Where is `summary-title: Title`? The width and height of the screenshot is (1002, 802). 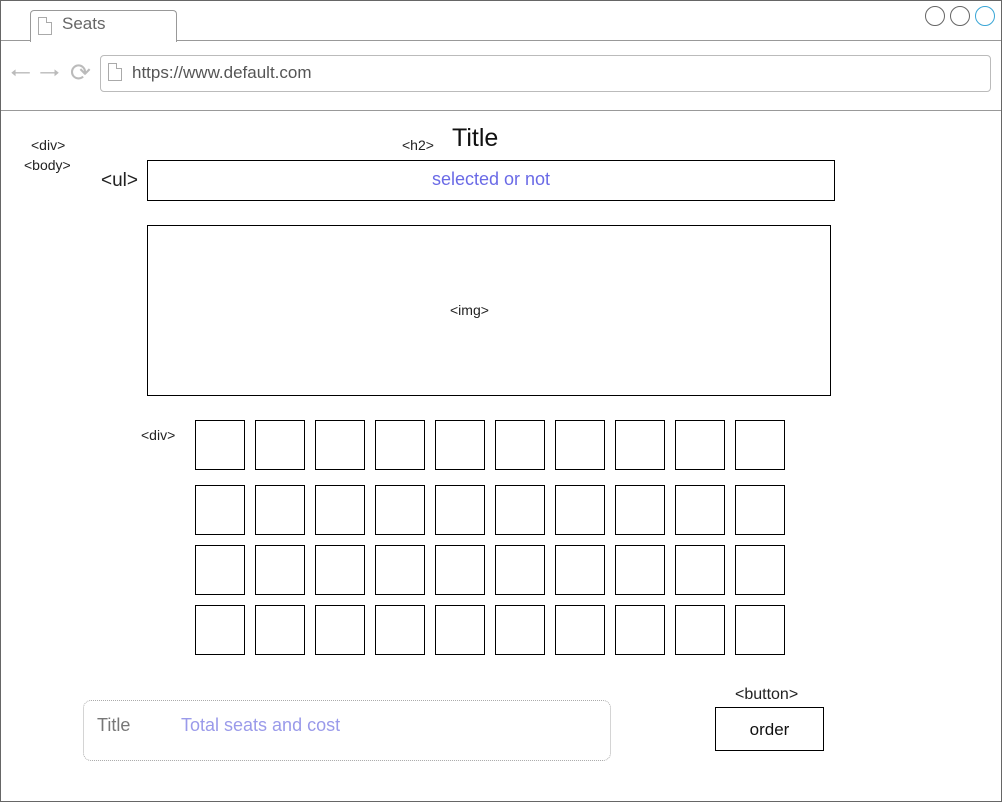 summary-title: Title is located at coordinates (114, 725).